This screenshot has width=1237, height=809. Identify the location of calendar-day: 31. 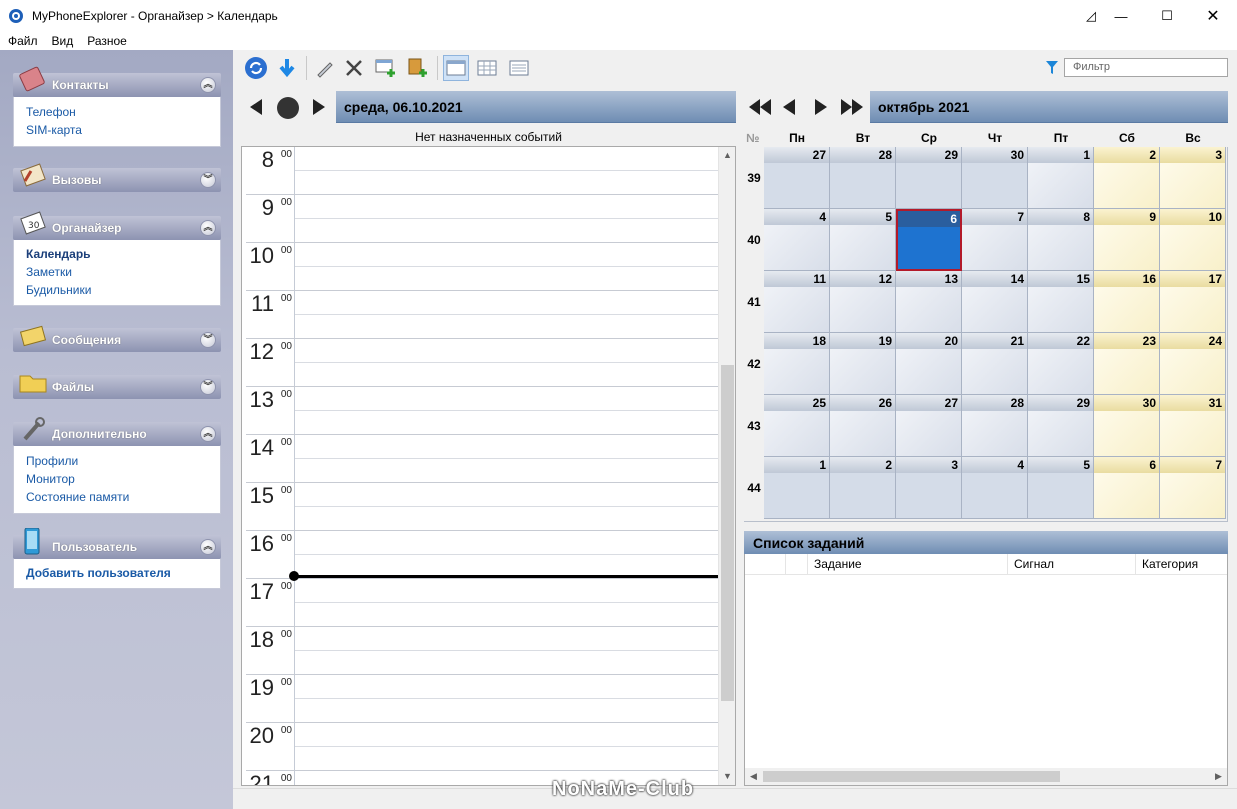
(1193, 426).